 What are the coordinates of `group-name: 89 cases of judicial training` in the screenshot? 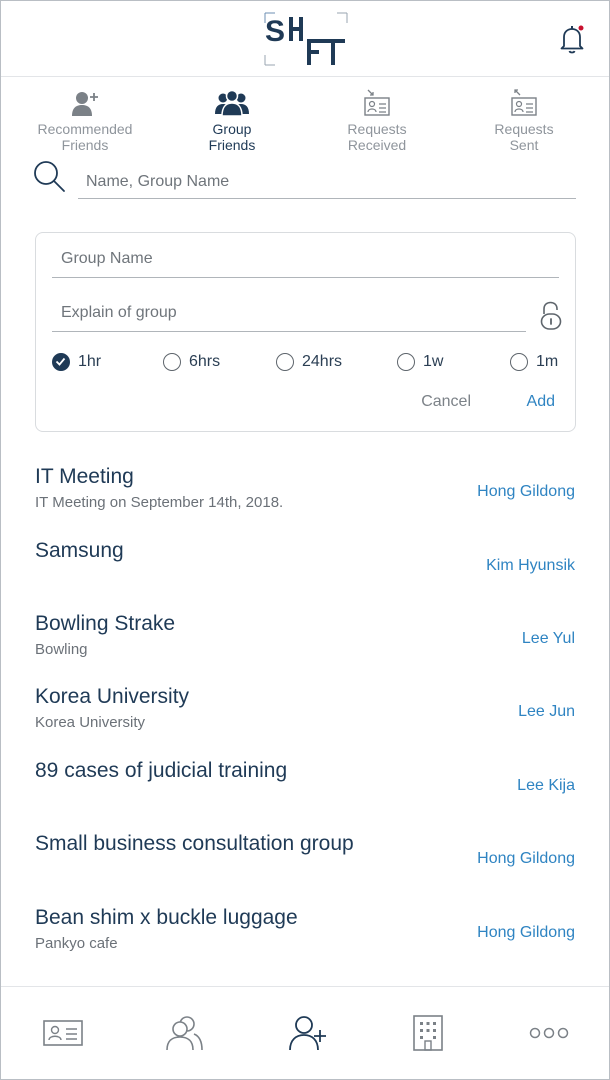 It's located at (161, 770).